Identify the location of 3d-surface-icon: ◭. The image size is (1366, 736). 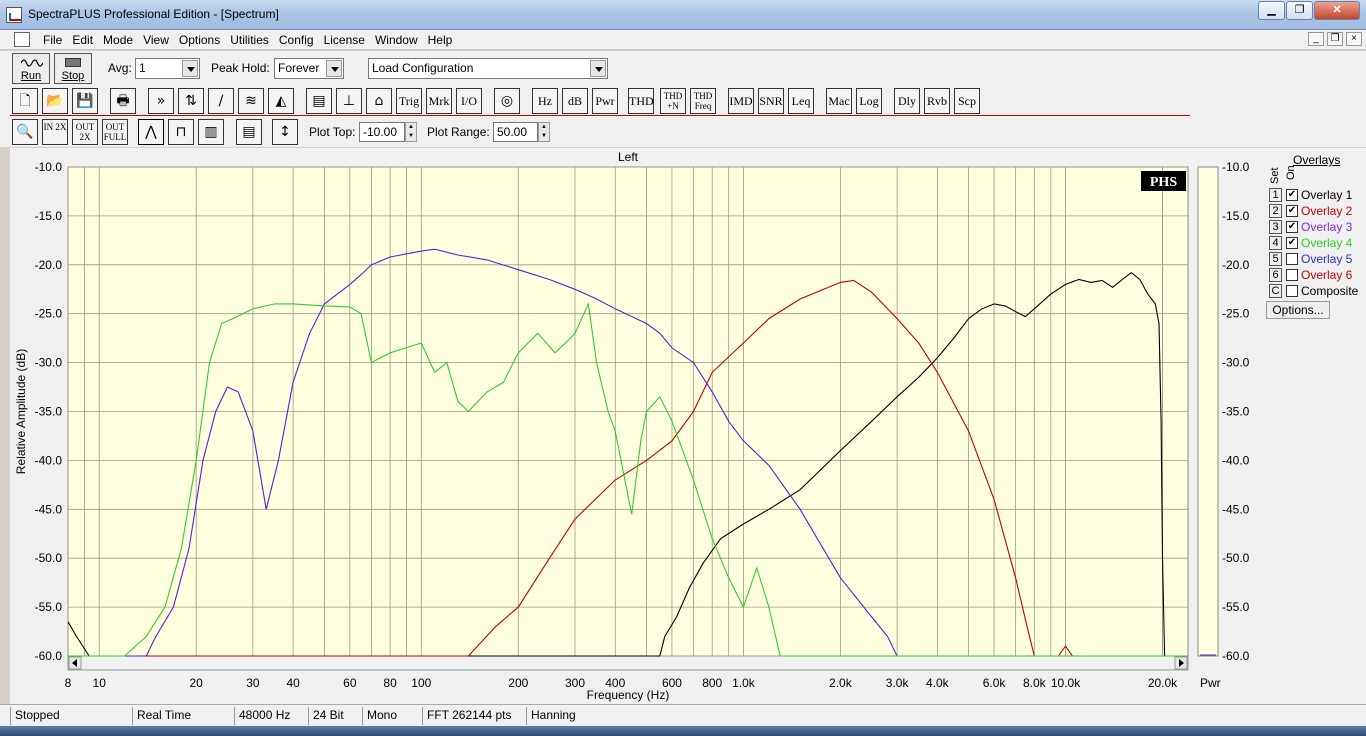
(281, 101).